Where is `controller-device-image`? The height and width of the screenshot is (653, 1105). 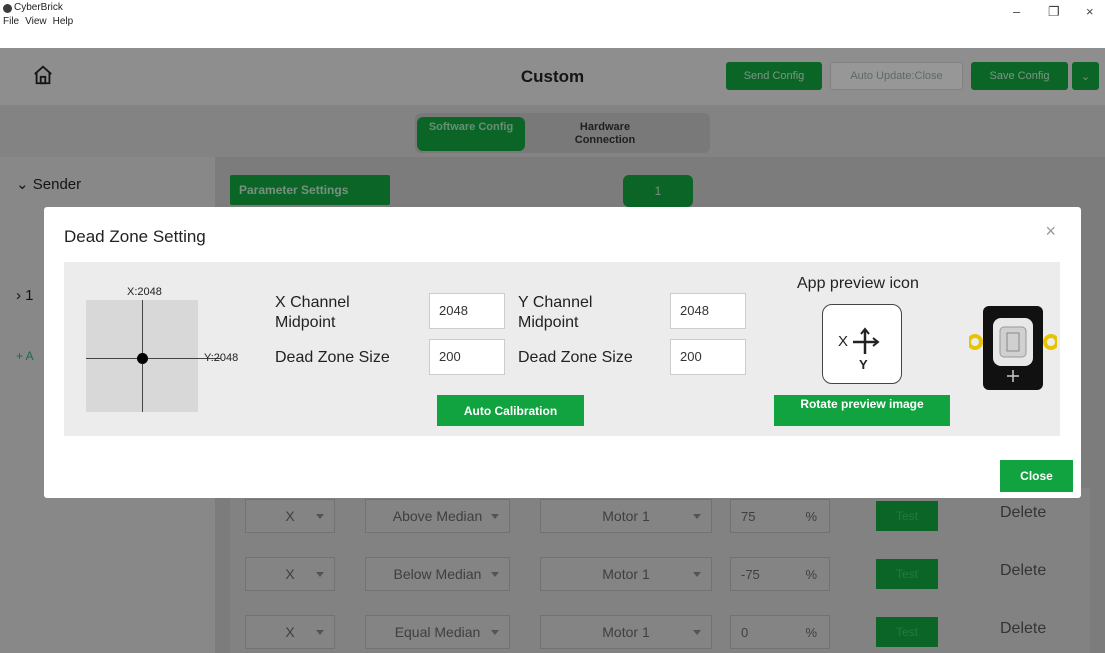 controller-device-image is located at coordinates (1013, 348).